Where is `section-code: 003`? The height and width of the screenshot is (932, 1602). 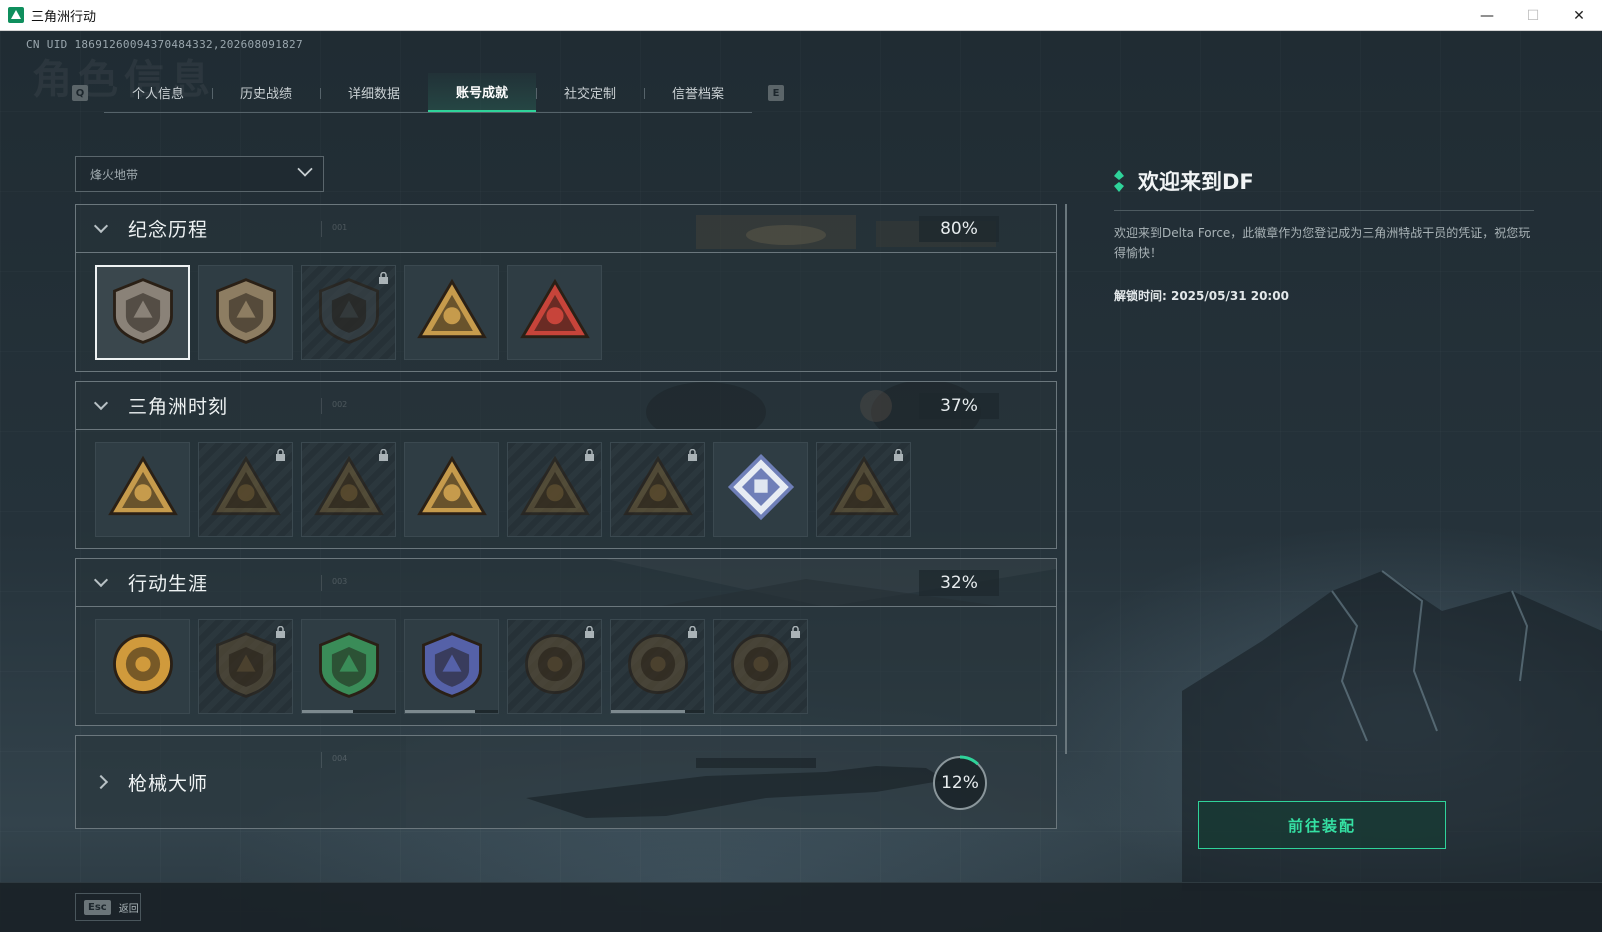
section-code: 003 is located at coordinates (340, 581).